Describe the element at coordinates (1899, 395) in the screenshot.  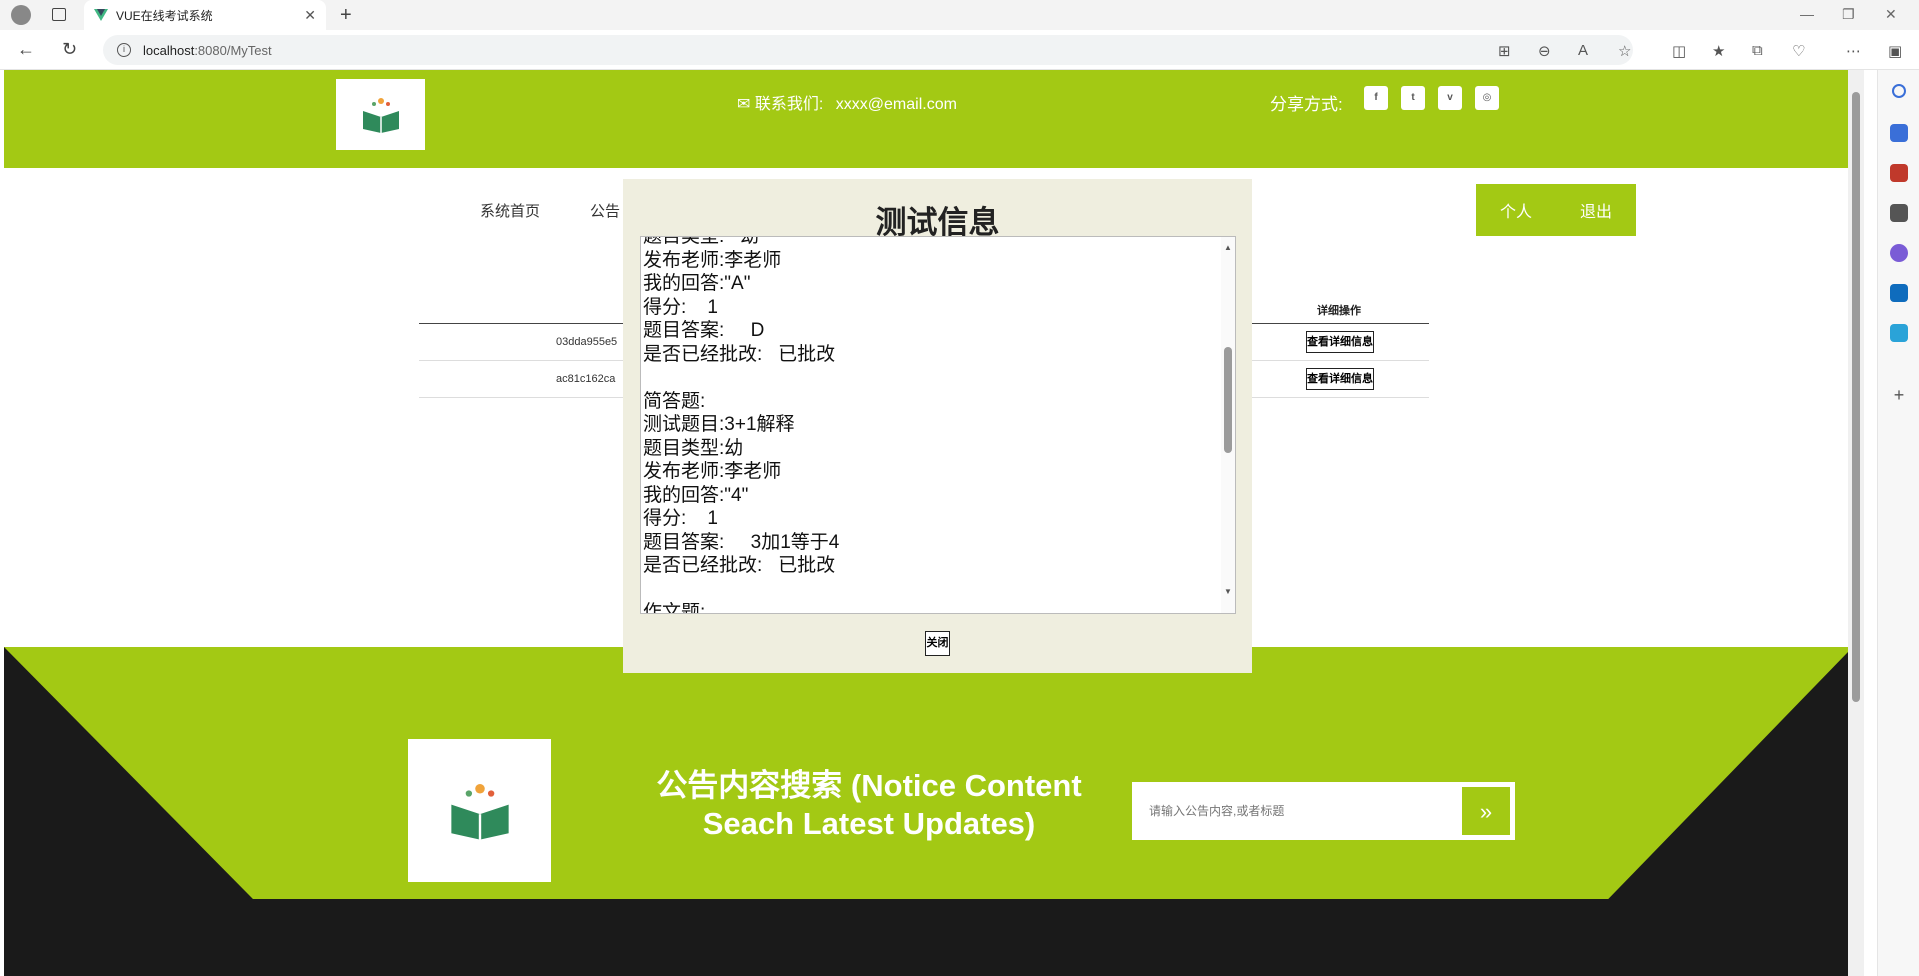
I see `add-icon: +` at that location.